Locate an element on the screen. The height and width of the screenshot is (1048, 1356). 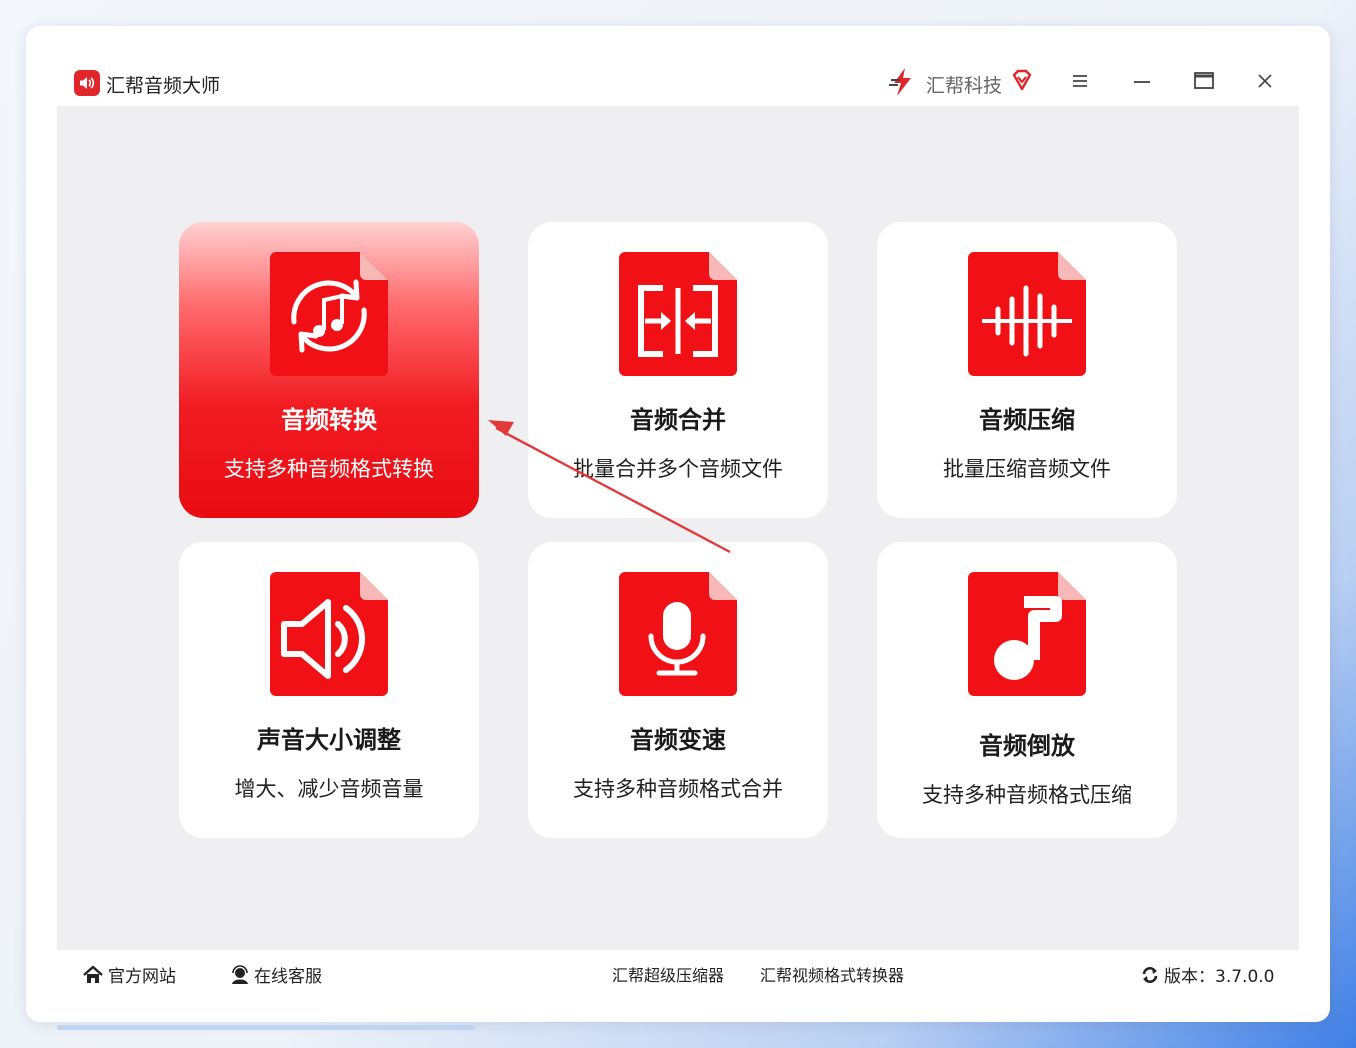
minimize-button is located at coordinates (1142, 81).